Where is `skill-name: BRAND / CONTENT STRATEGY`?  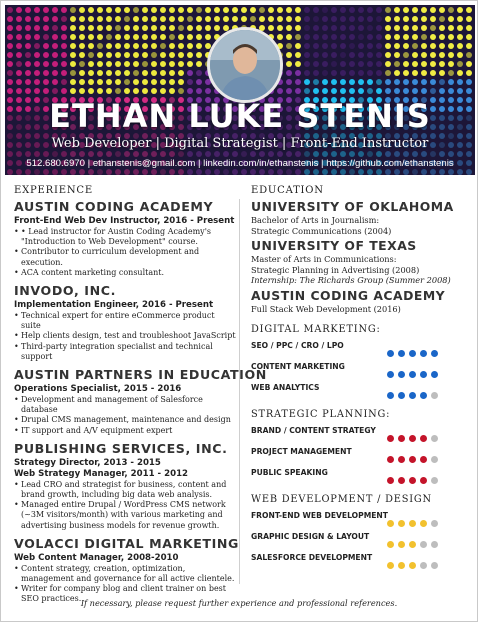
skill-name: BRAND / CONTENT STRATEGY is located at coordinates (313, 430).